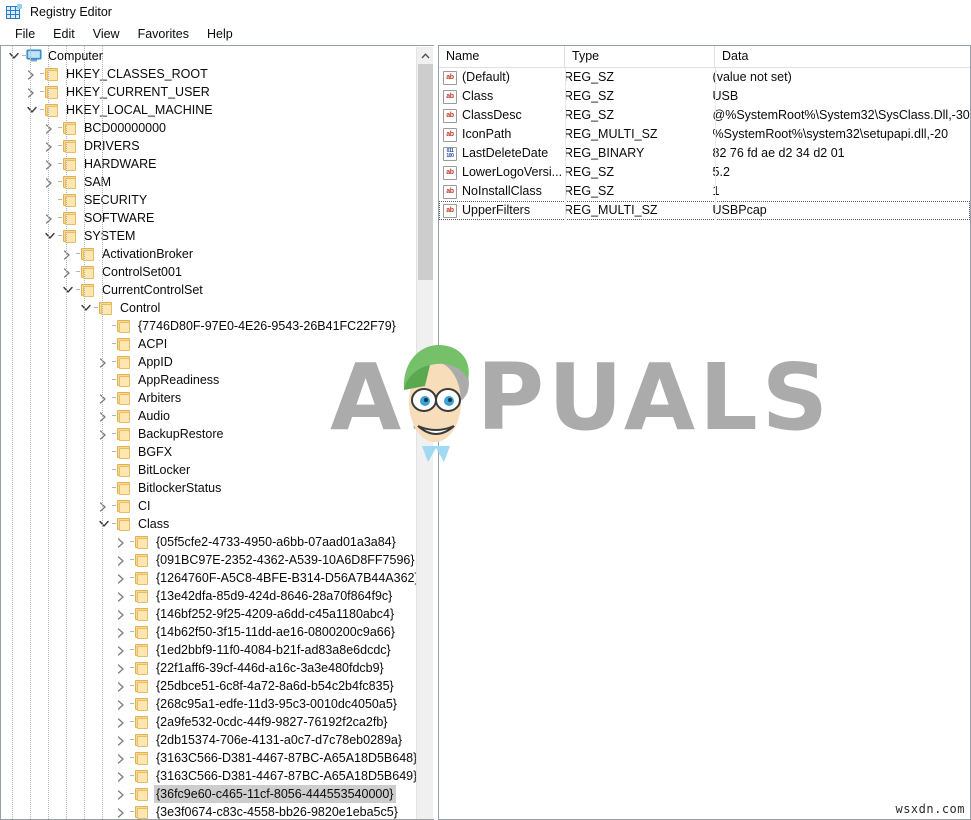  What do you see at coordinates (208, 578) in the screenshot?
I see `tree-node: {1264760F-A5C8-4BFE-B314-D56A7B44A362}` at bounding box center [208, 578].